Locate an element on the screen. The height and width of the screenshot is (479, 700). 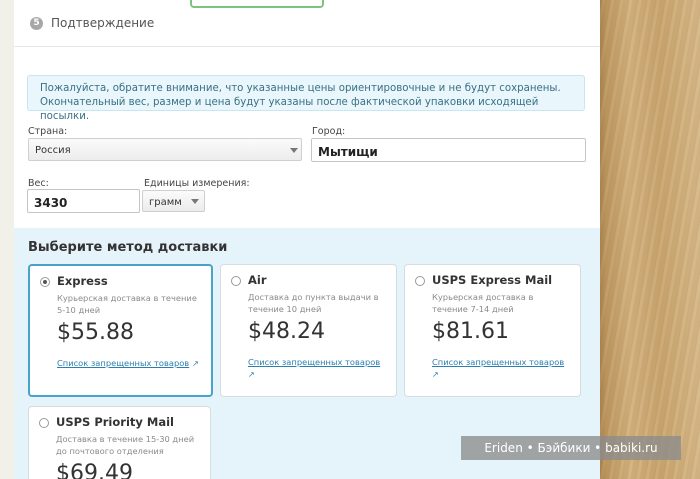
method-description: Курьерская доставка в течение 7-14 дней is located at coordinates (507, 303).